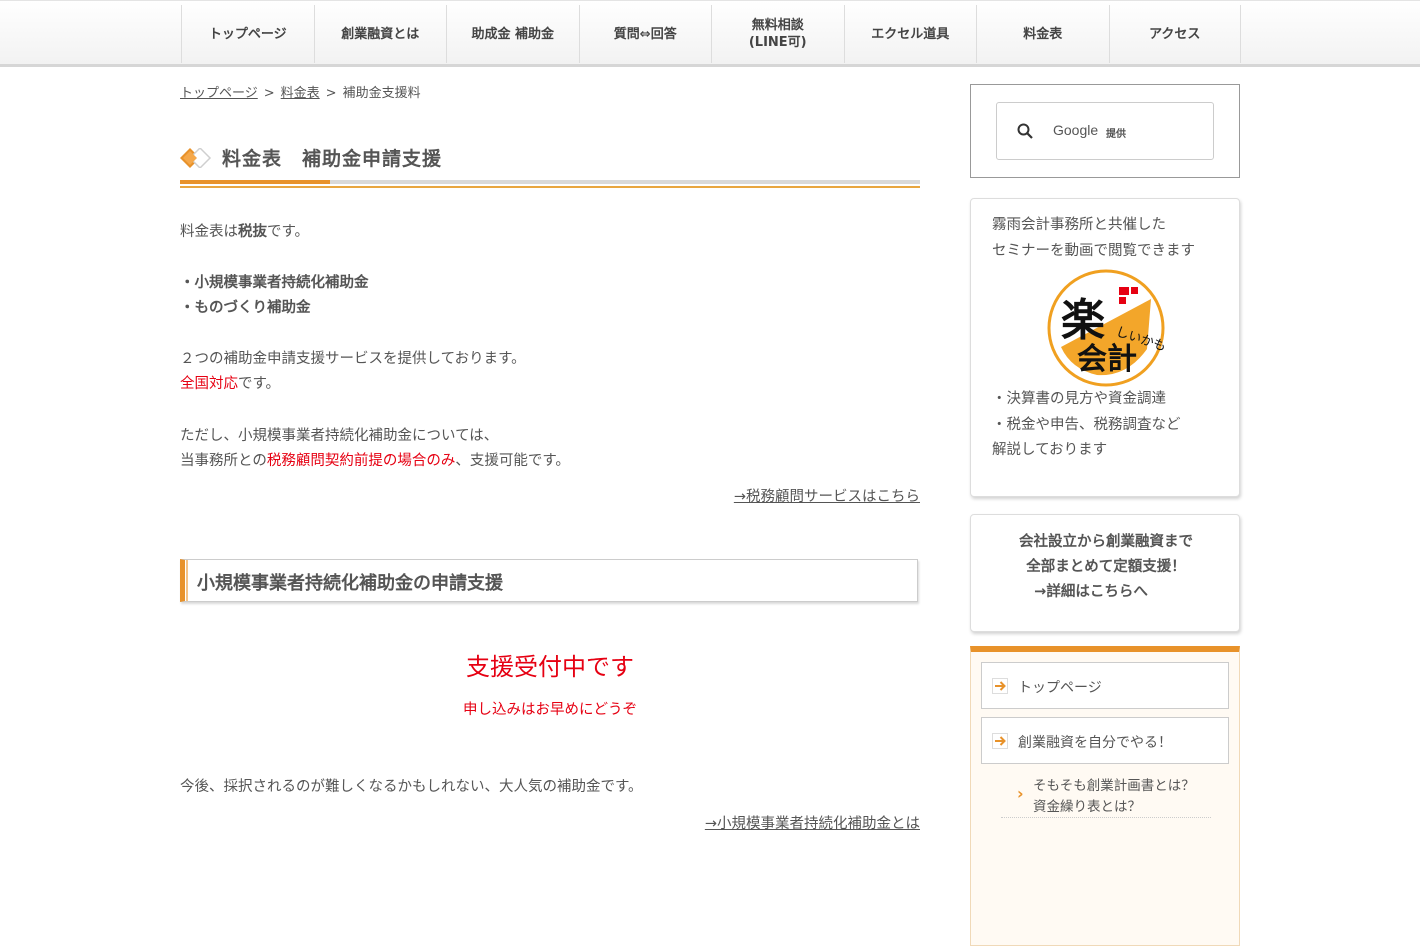 Image resolution: width=1420 pixels, height=946 pixels. Describe the element at coordinates (550, 164) in the screenshot. I see `page-heading: 料金表 補助金申請支援` at that location.